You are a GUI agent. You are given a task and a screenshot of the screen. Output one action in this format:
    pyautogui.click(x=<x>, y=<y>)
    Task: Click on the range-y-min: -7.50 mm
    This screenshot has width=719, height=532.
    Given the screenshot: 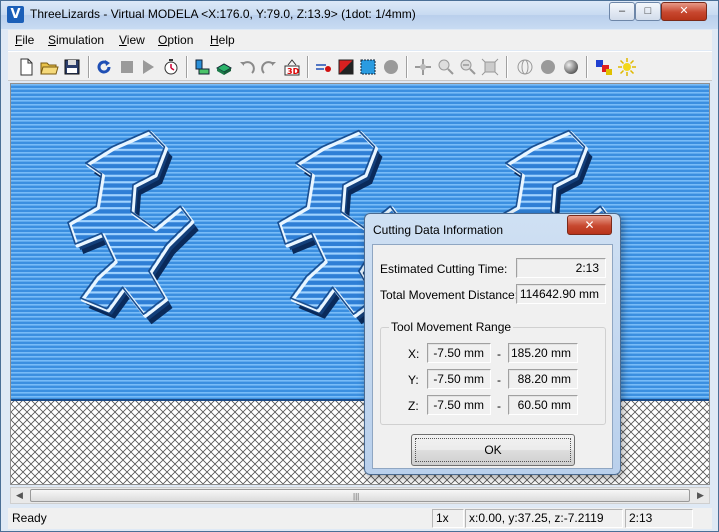 What is the action you would take?
    pyautogui.click(x=459, y=379)
    